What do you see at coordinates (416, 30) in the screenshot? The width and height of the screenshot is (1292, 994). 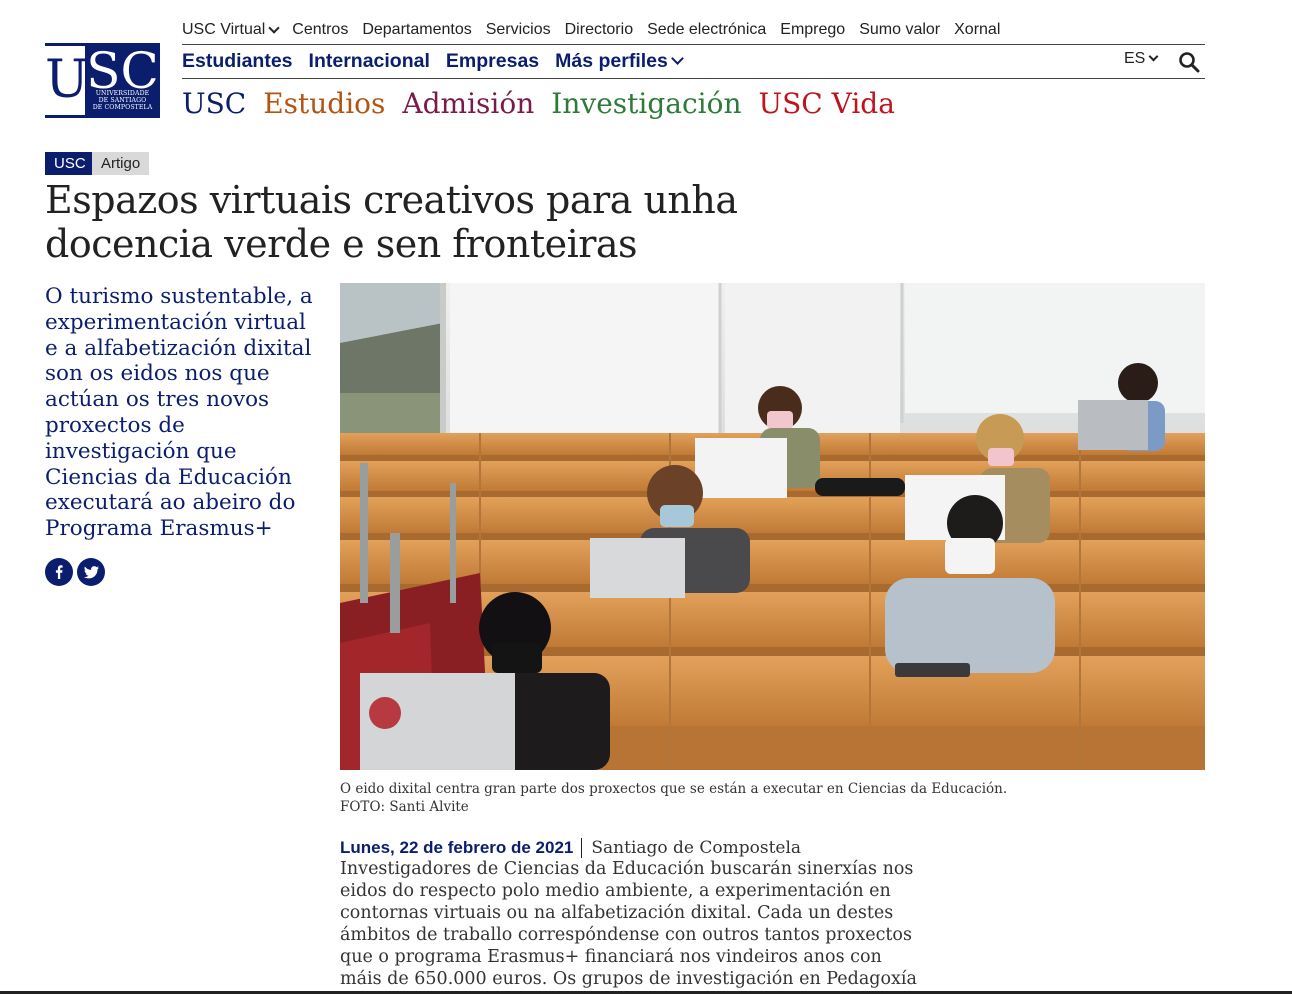 I see `util-nav-departamentos: Departamentos` at bounding box center [416, 30].